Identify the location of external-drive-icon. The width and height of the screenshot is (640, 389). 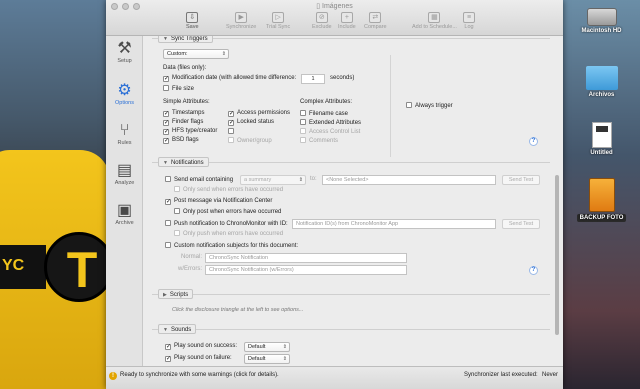
(601, 195).